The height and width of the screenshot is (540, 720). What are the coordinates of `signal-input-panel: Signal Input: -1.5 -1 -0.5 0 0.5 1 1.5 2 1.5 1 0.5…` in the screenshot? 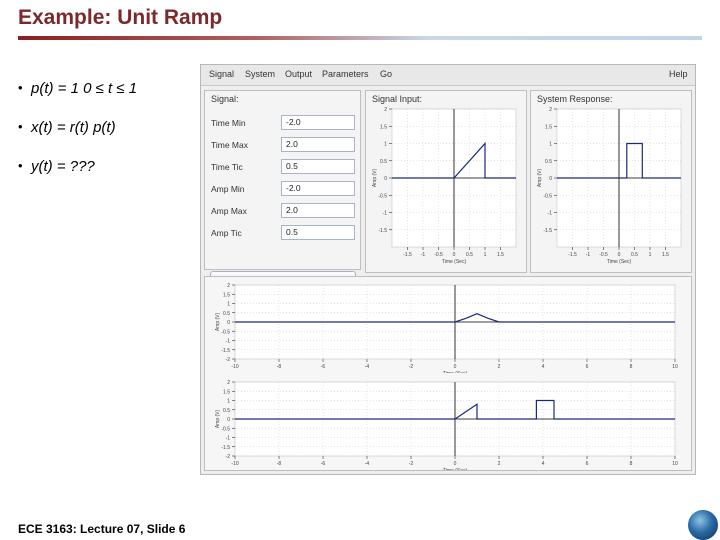 It's located at (446, 181).